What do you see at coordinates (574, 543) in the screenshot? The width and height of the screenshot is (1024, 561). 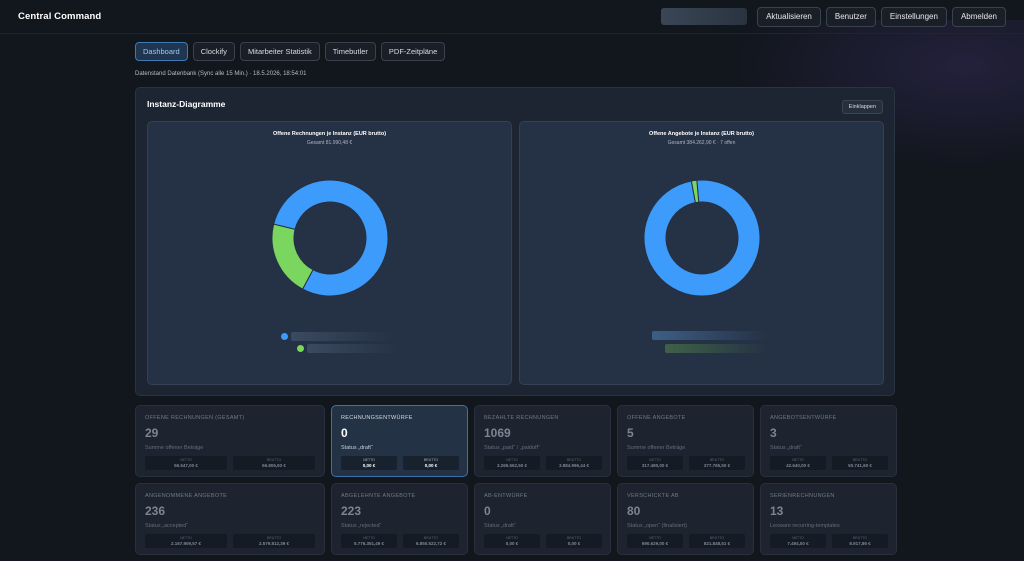 I see `brutto-value: 0,00 €` at bounding box center [574, 543].